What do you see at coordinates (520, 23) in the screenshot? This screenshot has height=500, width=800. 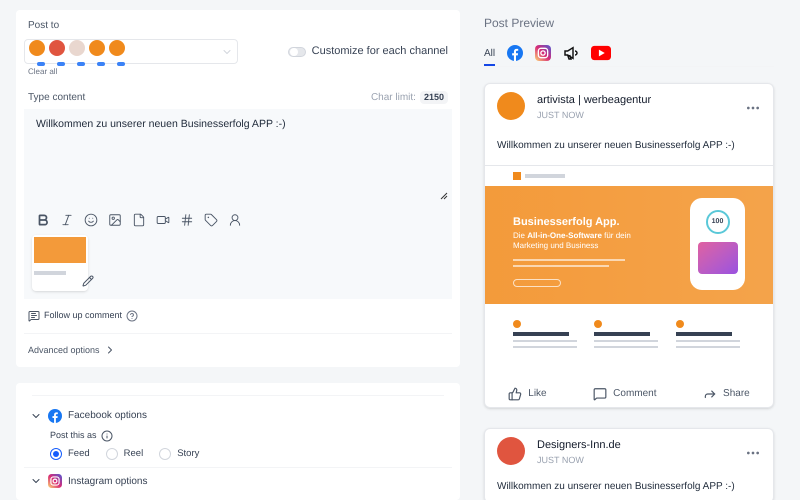 I see `post-preview-title: Post Preview` at bounding box center [520, 23].